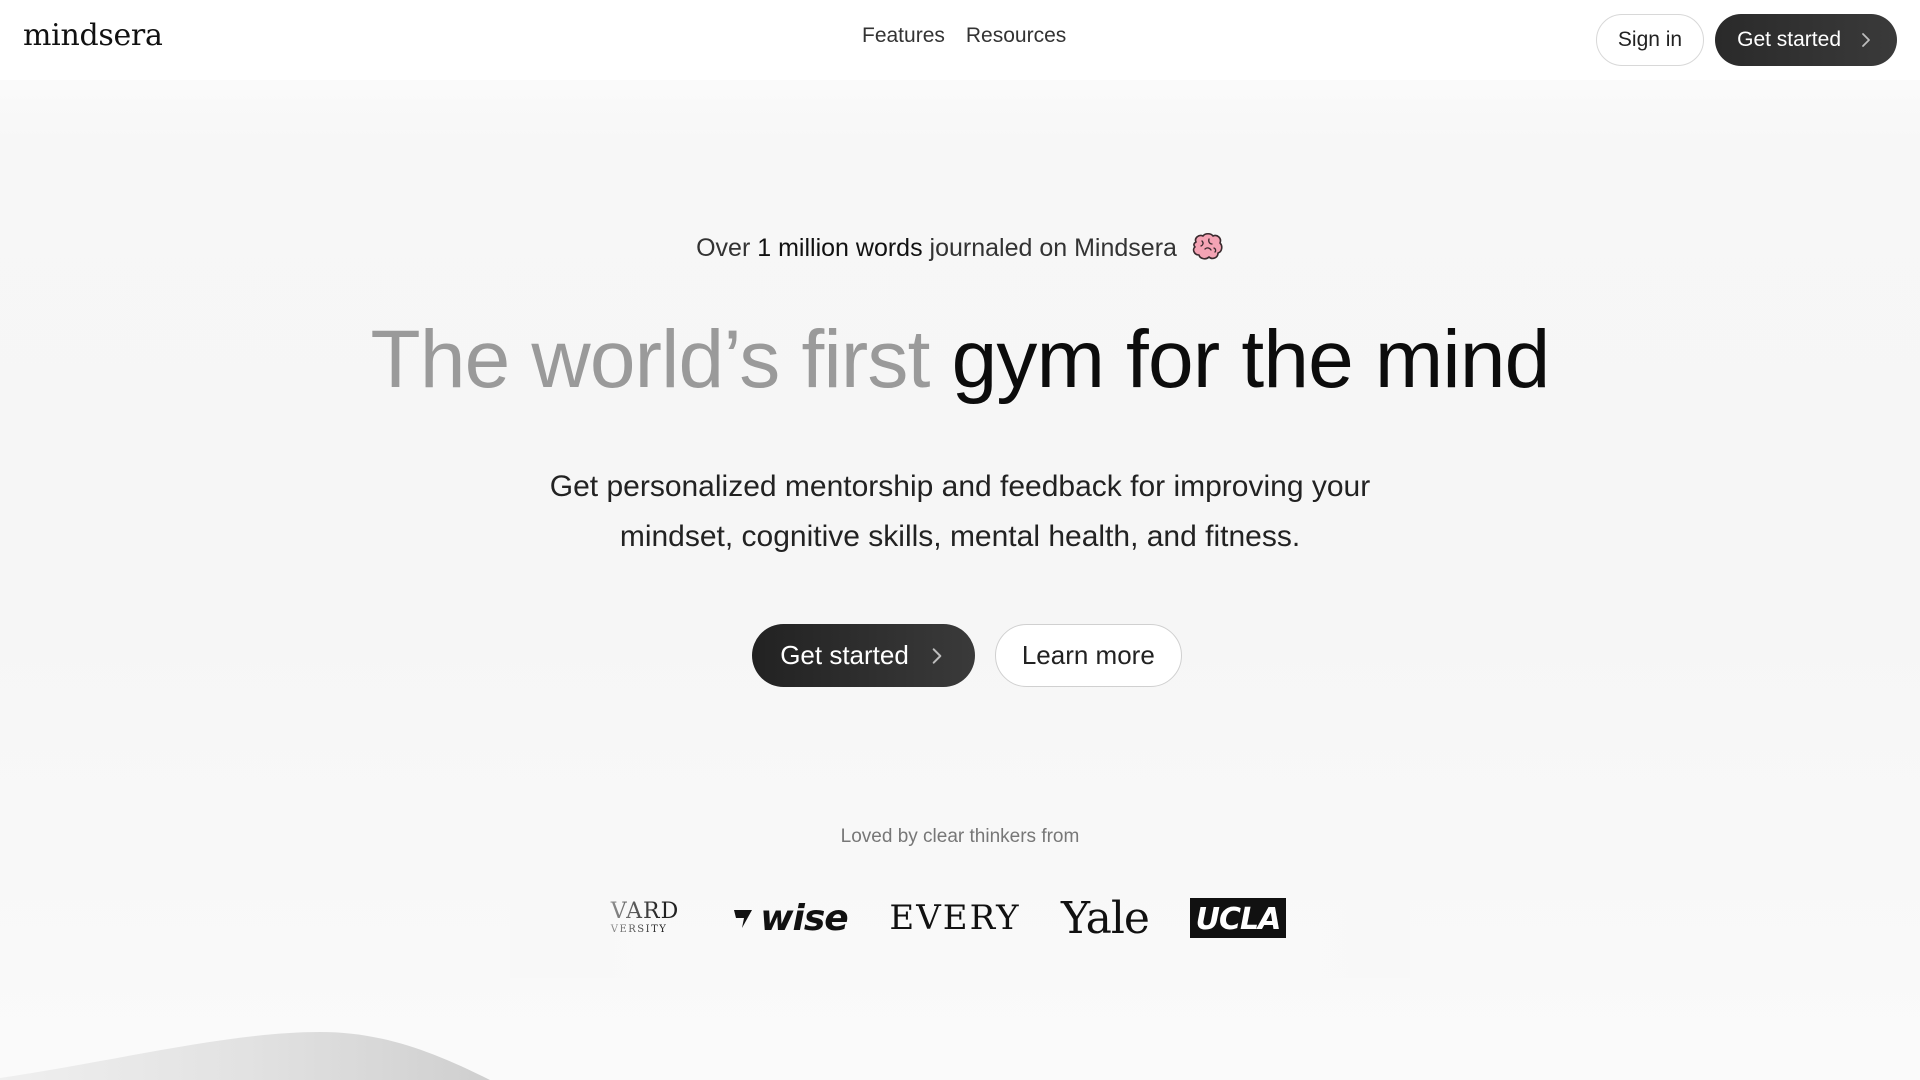 The height and width of the screenshot is (1080, 1920). Describe the element at coordinates (840, 248) in the screenshot. I see `kicker-strong: 1 million words` at that location.